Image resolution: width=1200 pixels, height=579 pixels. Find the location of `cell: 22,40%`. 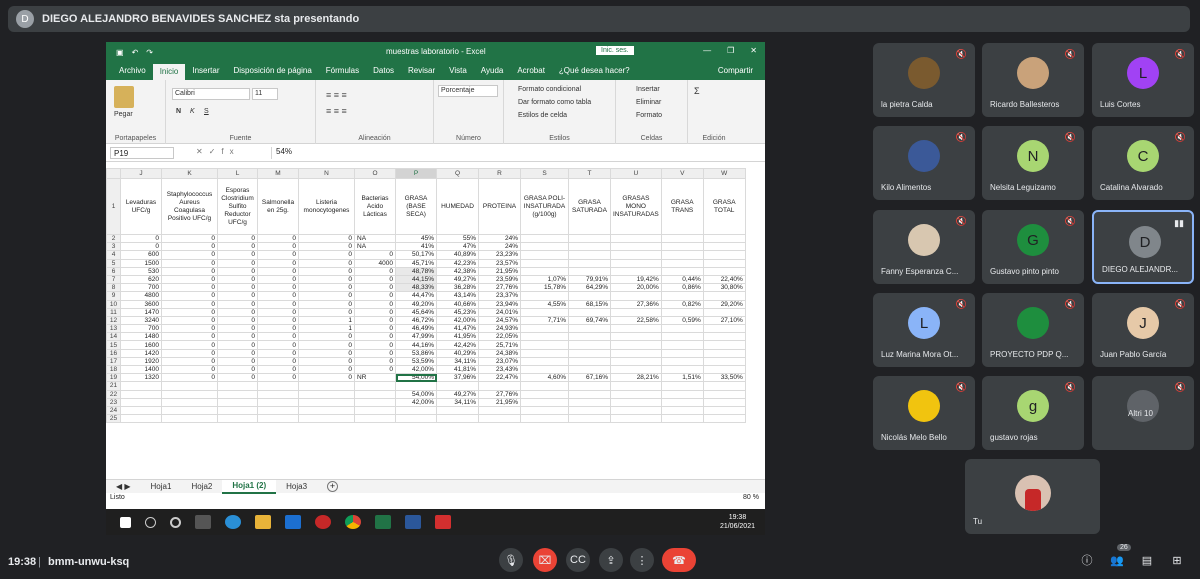

cell: 22,40% is located at coordinates (724, 279).